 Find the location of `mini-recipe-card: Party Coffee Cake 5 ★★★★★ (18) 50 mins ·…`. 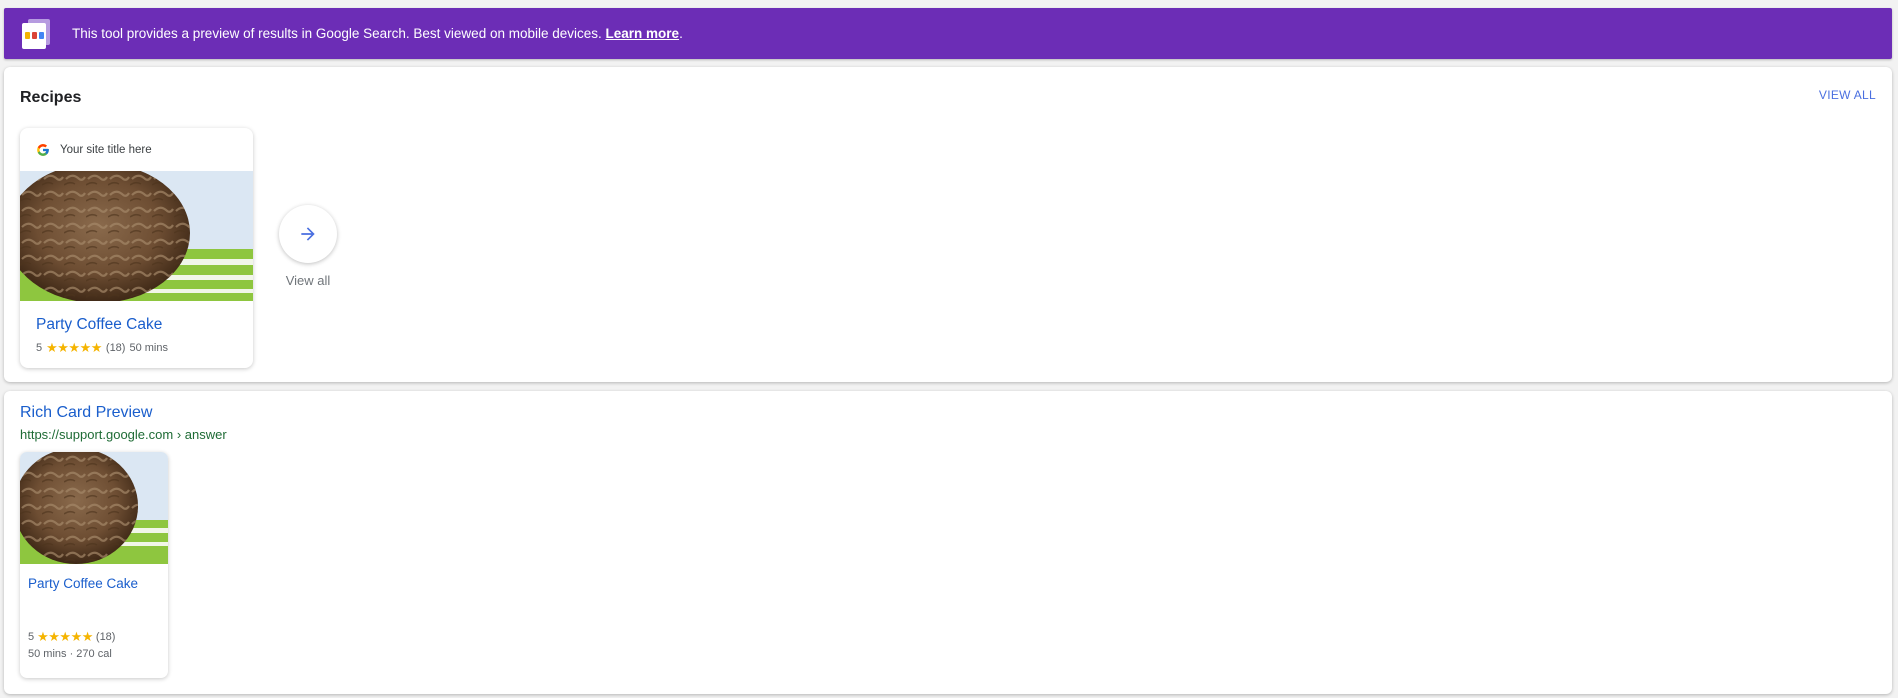

mini-recipe-card: Party Coffee Cake 5 ★★★★★ (18) 50 mins ·… is located at coordinates (94, 565).